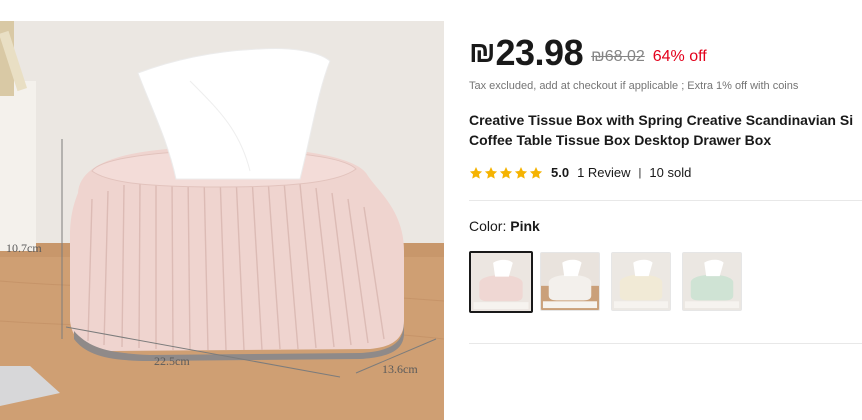  I want to click on rating-row: 5.0 1 Review | 10 sold, so click(580, 172).